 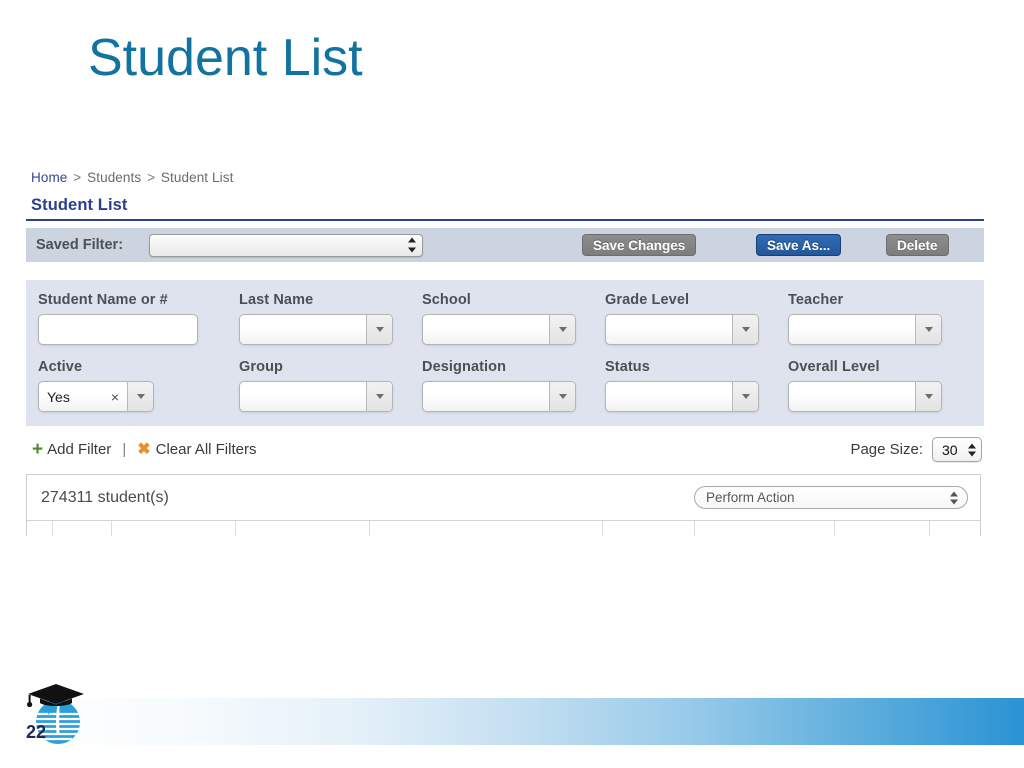 What do you see at coordinates (96, 396) in the screenshot?
I see `active-combo: Yes ×` at bounding box center [96, 396].